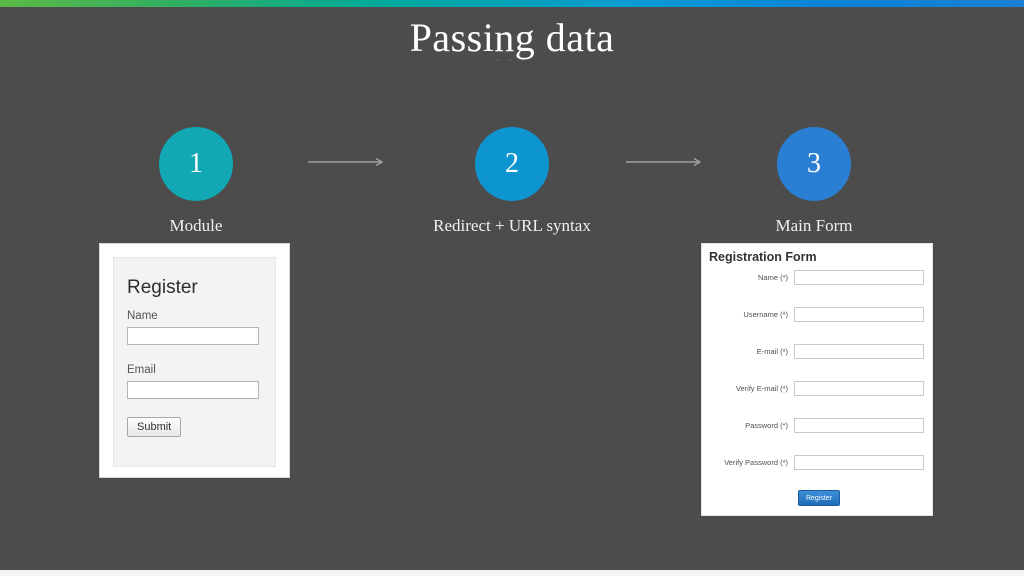 This screenshot has height=576, width=1024. I want to click on register-form-screenshot: Register Name Email Submit, so click(194, 360).